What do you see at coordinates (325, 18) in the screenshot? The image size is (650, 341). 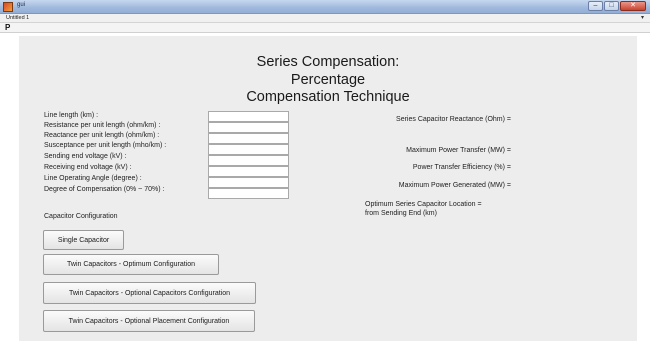 I see `menu-bar: Untitled 1 ▾` at bounding box center [325, 18].